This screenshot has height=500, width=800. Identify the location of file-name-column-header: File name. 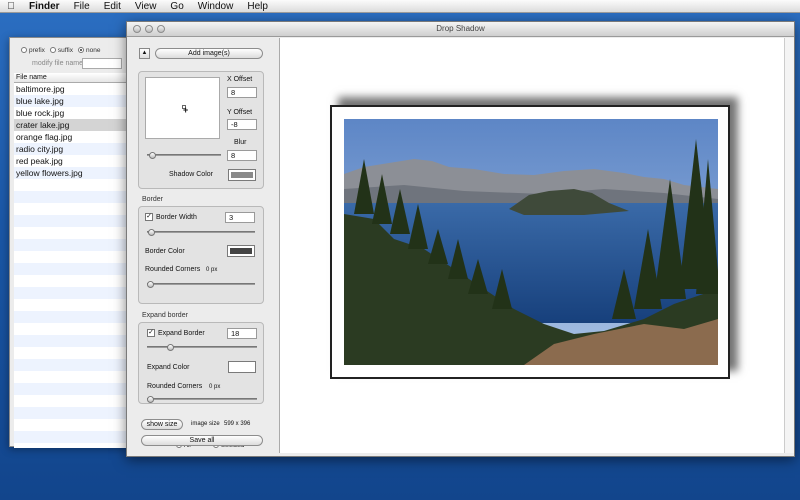
(71, 78).